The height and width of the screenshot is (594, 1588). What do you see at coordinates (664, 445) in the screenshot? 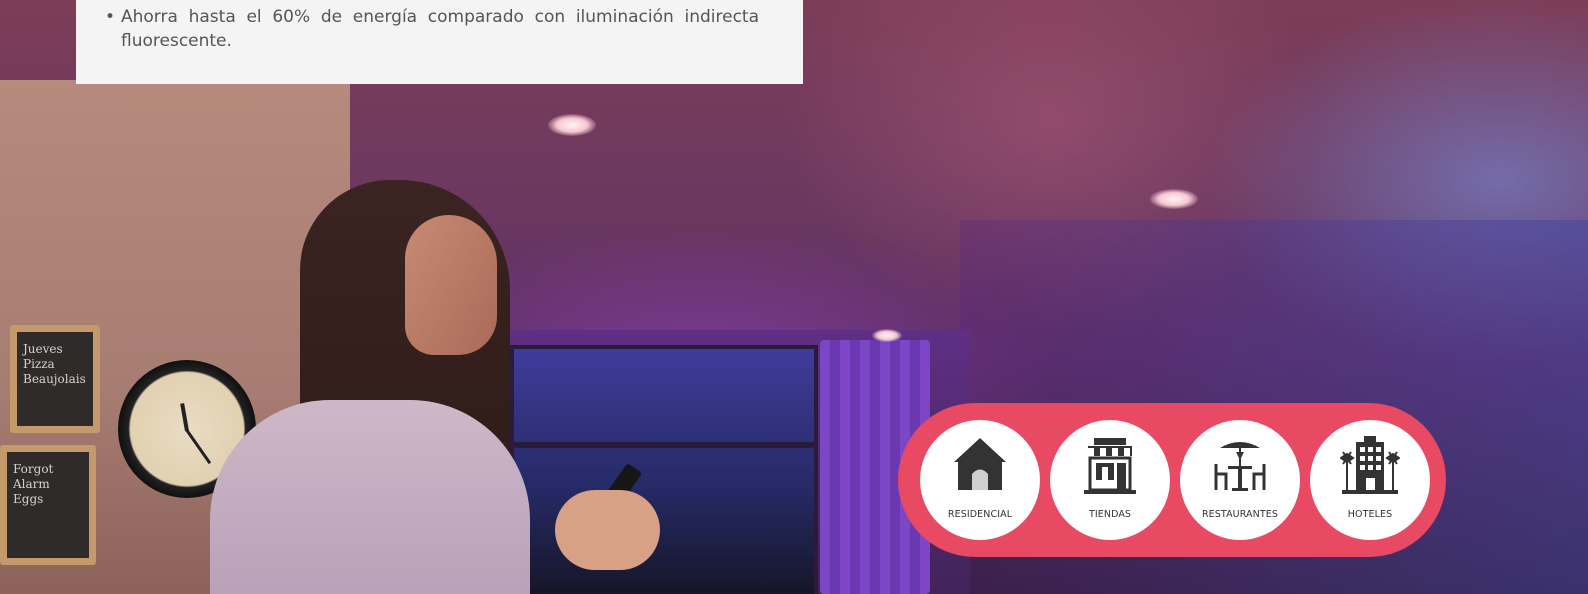
I see `window-frame` at bounding box center [664, 445].